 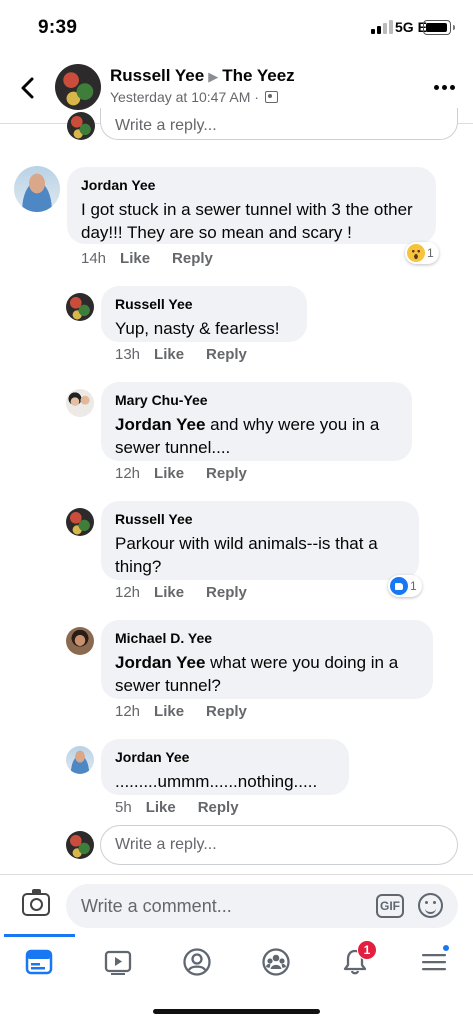 I want to click on comment-author: Mary Chu-Yee, so click(x=257, y=400).